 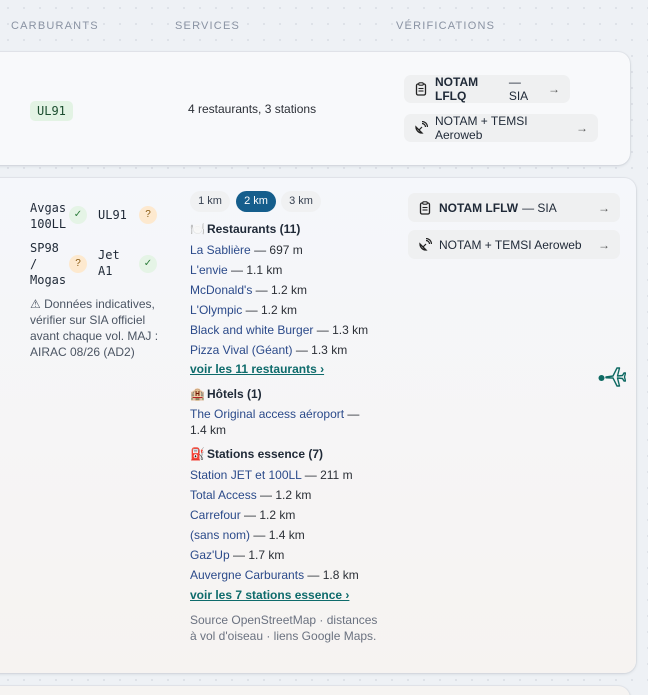 What do you see at coordinates (210, 201) in the screenshot?
I see `radius-tab-1km: 1 km` at bounding box center [210, 201].